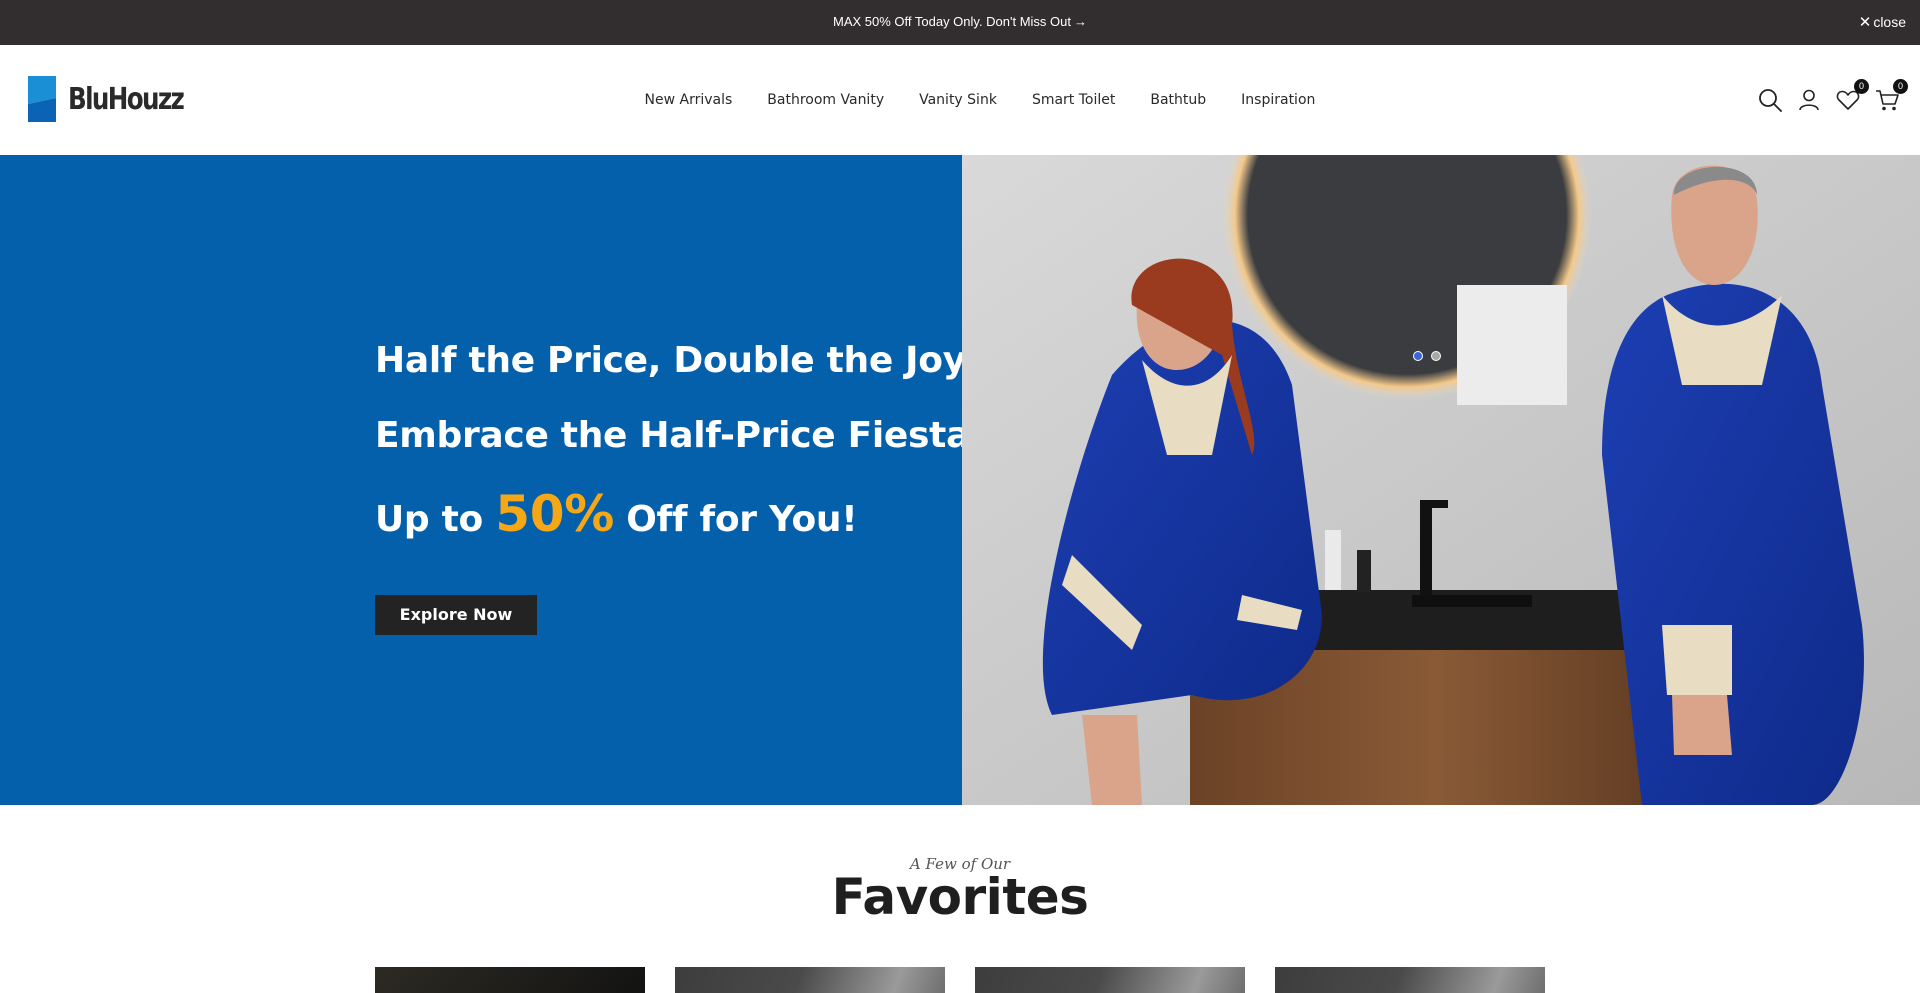  I want to click on nav-item-smart-toilet: Smart Toilet, so click(1073, 100).